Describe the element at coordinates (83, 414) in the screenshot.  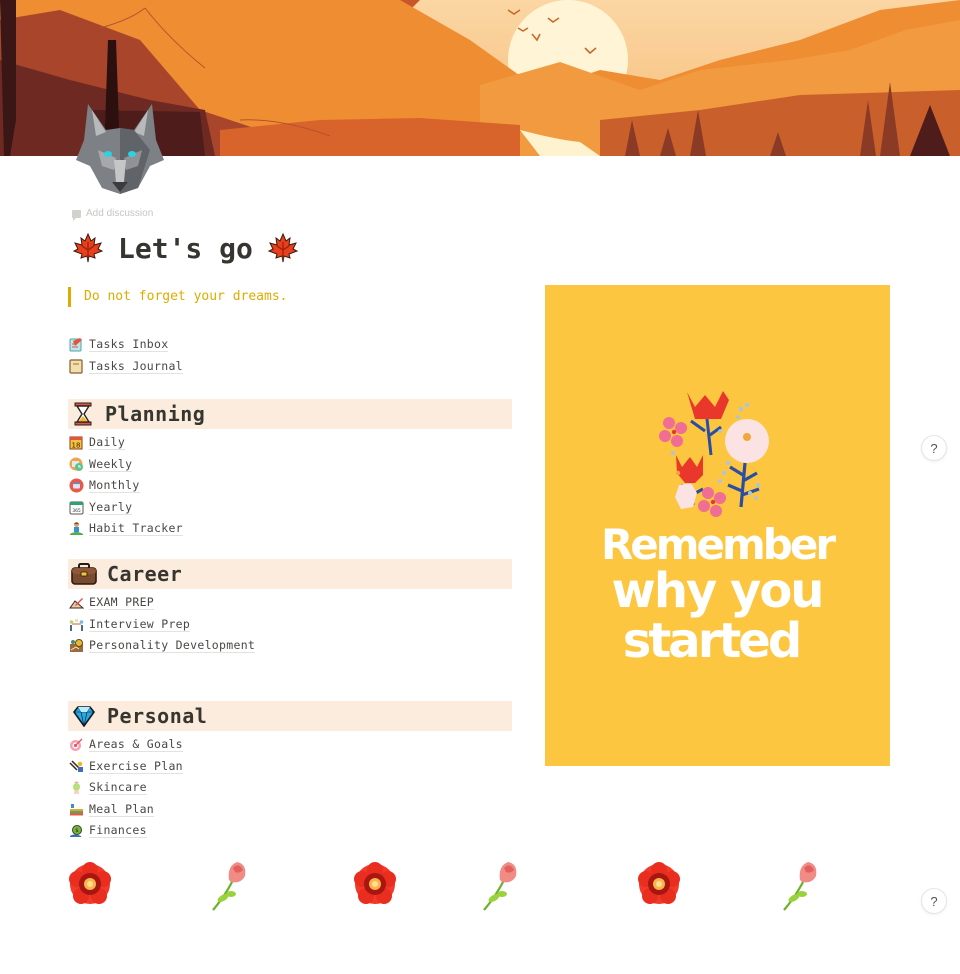
I see `hourglass-icon` at that location.